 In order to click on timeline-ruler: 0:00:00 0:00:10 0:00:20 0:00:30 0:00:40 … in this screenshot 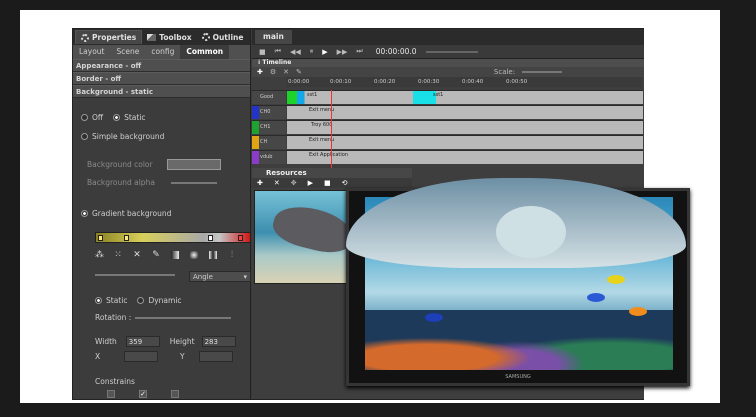, I will do `click(464, 82)`.